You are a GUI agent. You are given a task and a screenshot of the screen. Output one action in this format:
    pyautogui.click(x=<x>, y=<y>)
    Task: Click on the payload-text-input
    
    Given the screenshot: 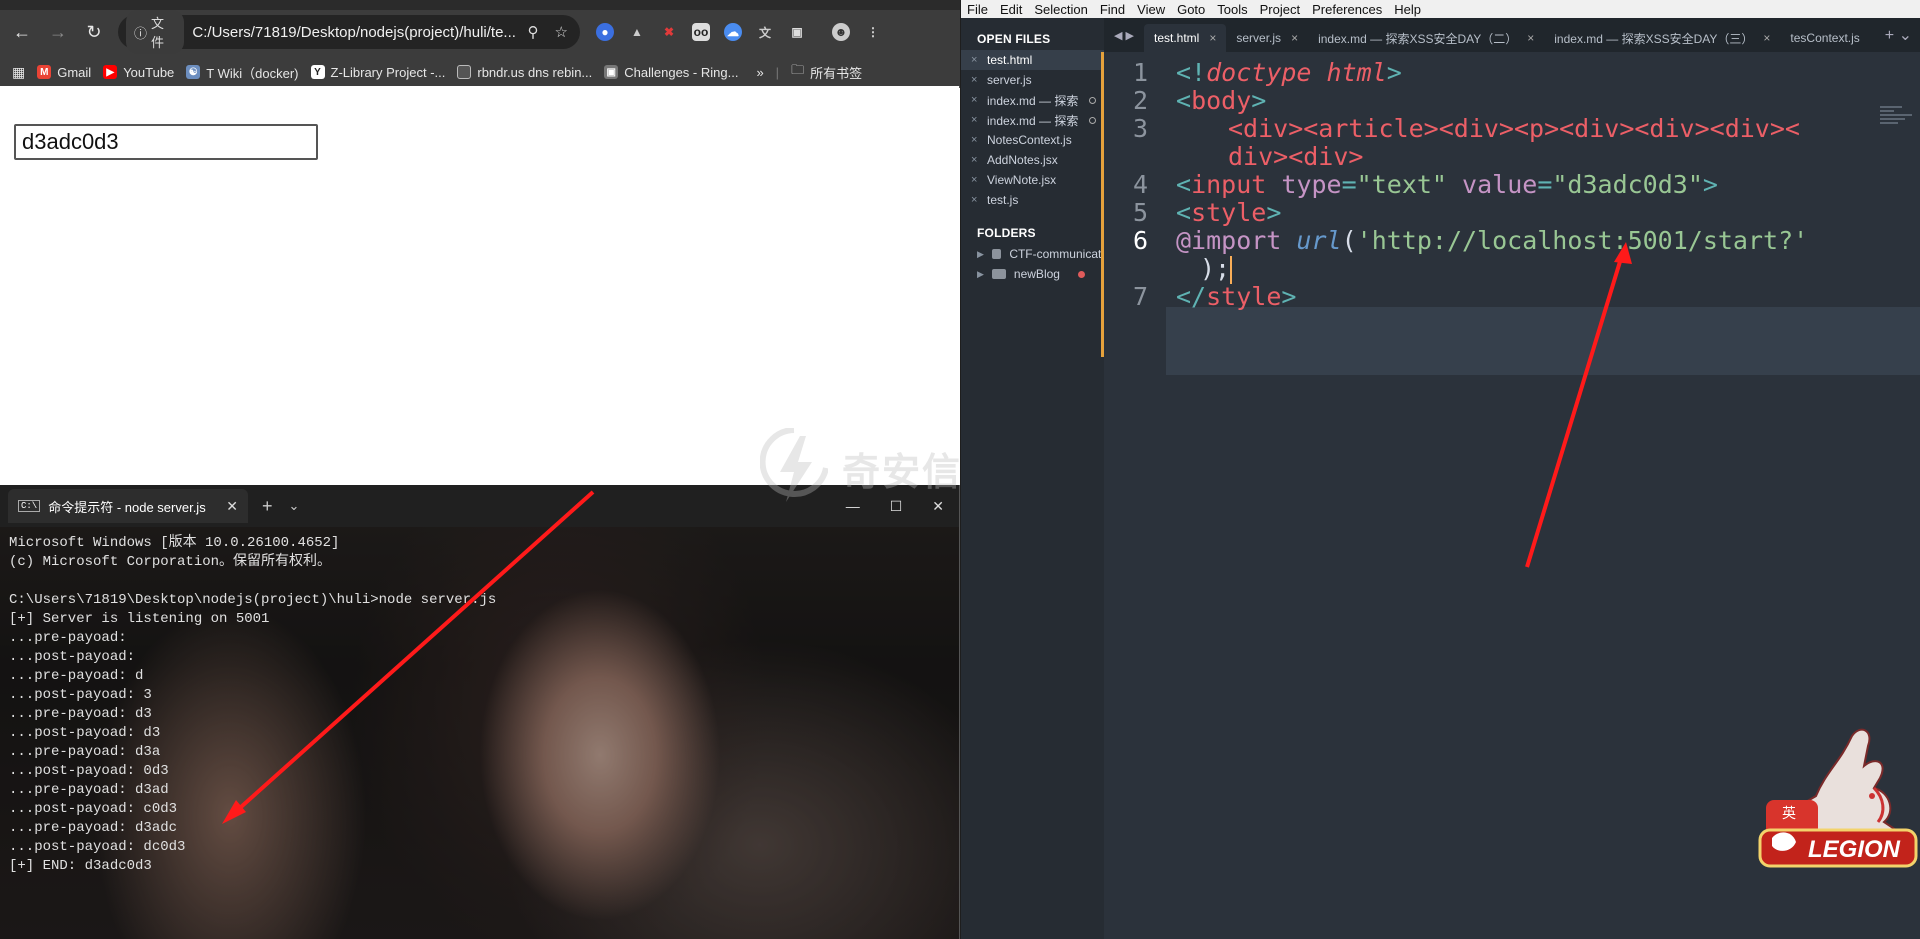 What is the action you would take?
    pyautogui.click(x=166, y=142)
    